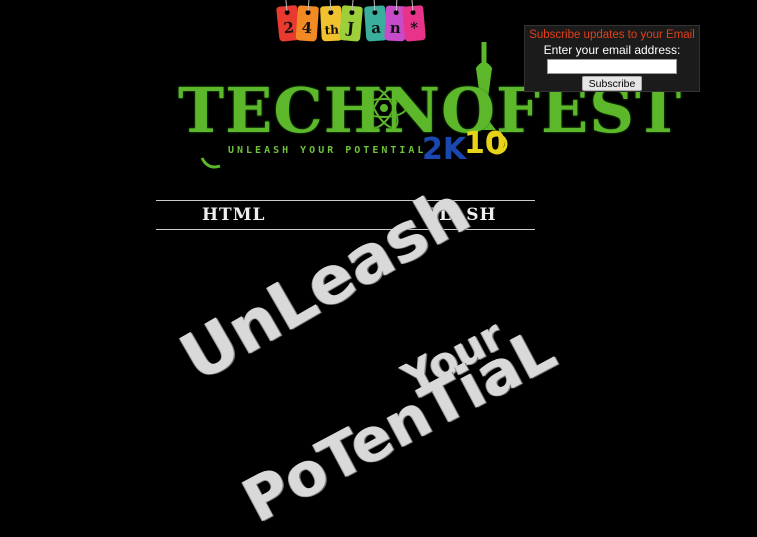 This screenshot has width=757, height=537. What do you see at coordinates (612, 35) in the screenshot?
I see `subscribe-title: Subscribe updates to your Email` at bounding box center [612, 35].